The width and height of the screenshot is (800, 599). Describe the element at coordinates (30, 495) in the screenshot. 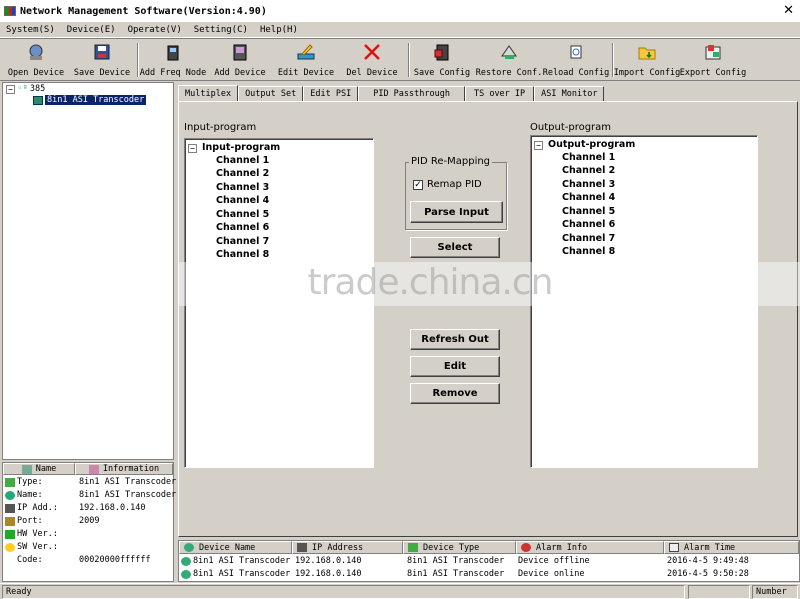

I see `info-row-name: Name:` at that location.